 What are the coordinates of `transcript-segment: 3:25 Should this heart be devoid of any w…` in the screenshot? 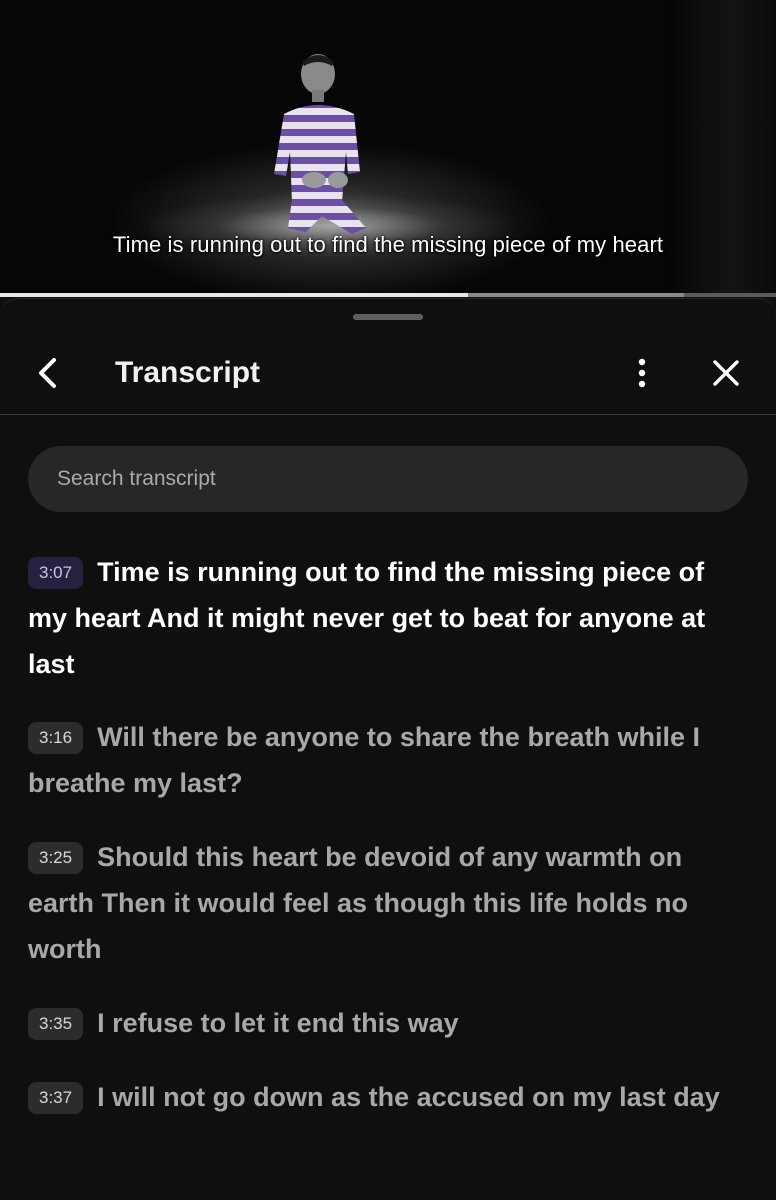 It's located at (389, 903).